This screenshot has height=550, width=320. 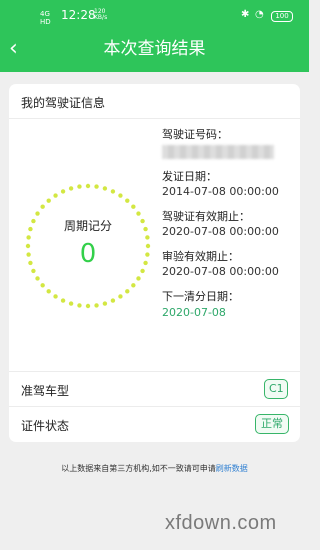 What do you see at coordinates (87, 226) in the screenshot?
I see `score-label: 周期记分` at bounding box center [87, 226].